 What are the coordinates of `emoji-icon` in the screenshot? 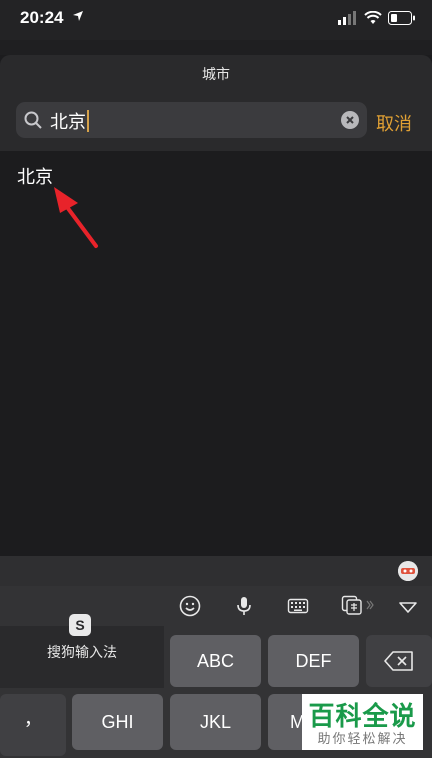 It's located at (190, 606).